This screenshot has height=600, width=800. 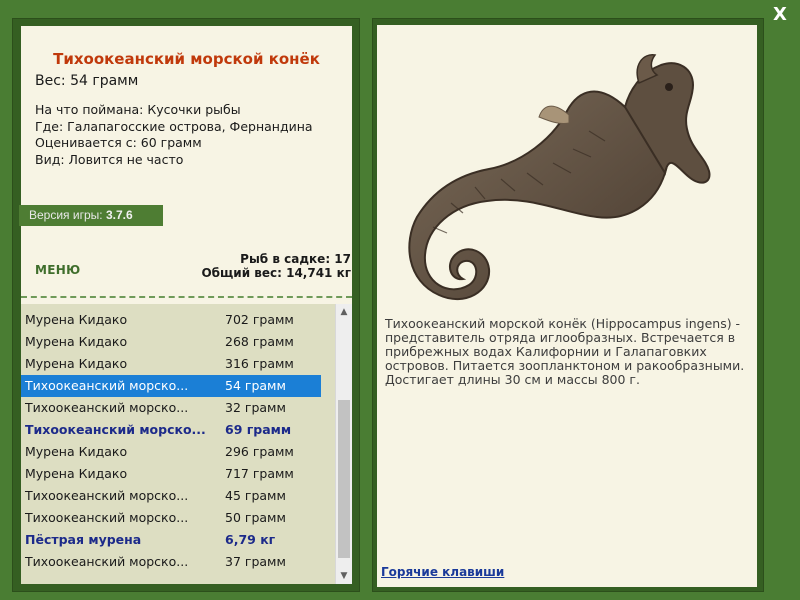 I want to click on menu-button: МЕНЮ, so click(x=57, y=270).